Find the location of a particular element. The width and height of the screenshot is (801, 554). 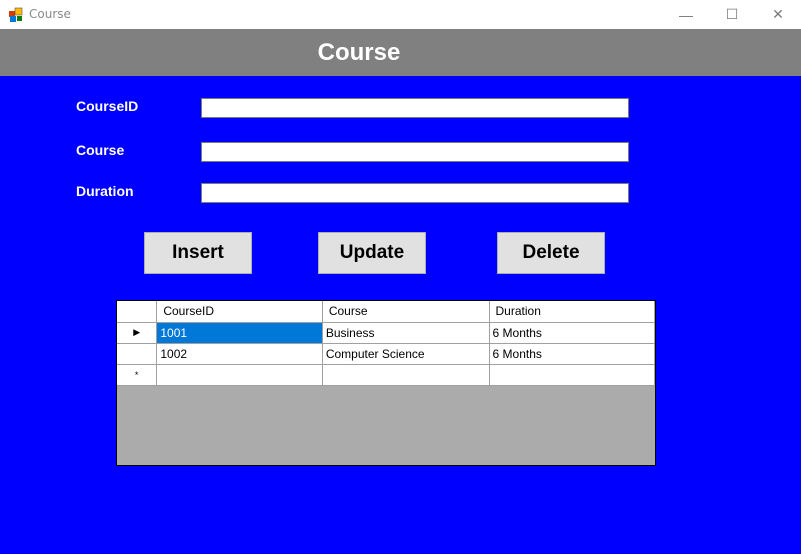

minimize-button: — is located at coordinates (686, 14).